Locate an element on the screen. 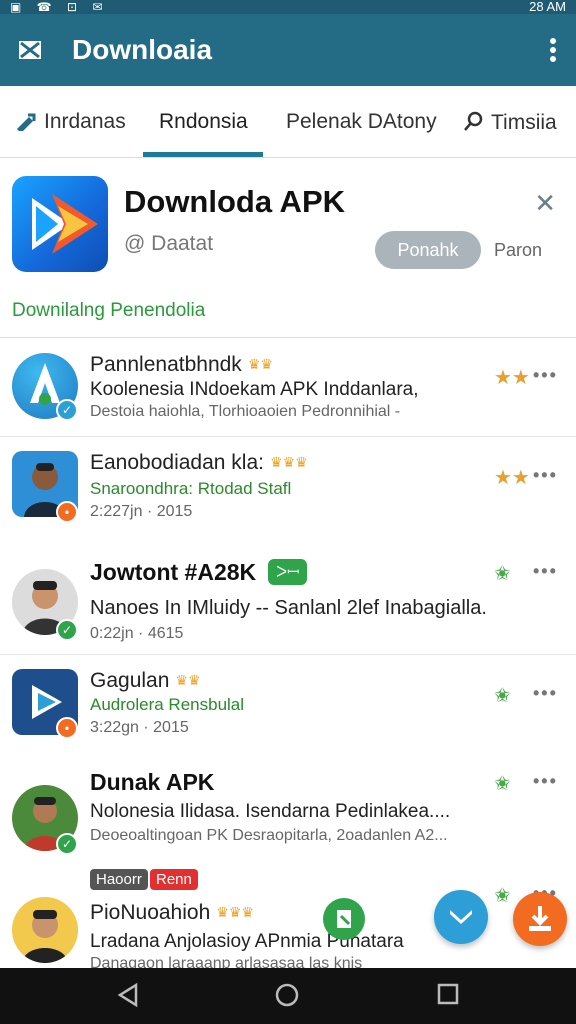 This screenshot has height=1024, width=576. status-icons: ▣ ☎ ⊡ ✉ is located at coordinates (59, 7).